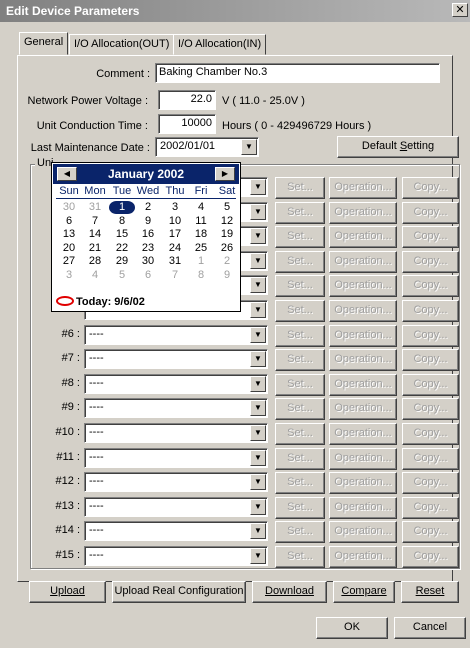  What do you see at coordinates (100, 302) in the screenshot?
I see `calendar-today: Today: 9/6/02` at bounding box center [100, 302].